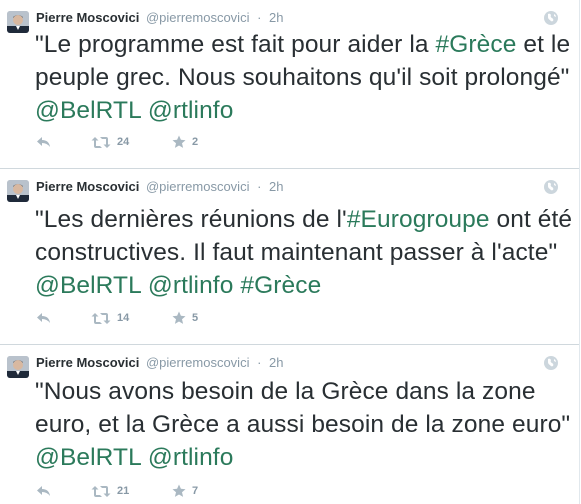 The width and height of the screenshot is (581, 504). I want to click on favorite-count: 7, so click(195, 491).